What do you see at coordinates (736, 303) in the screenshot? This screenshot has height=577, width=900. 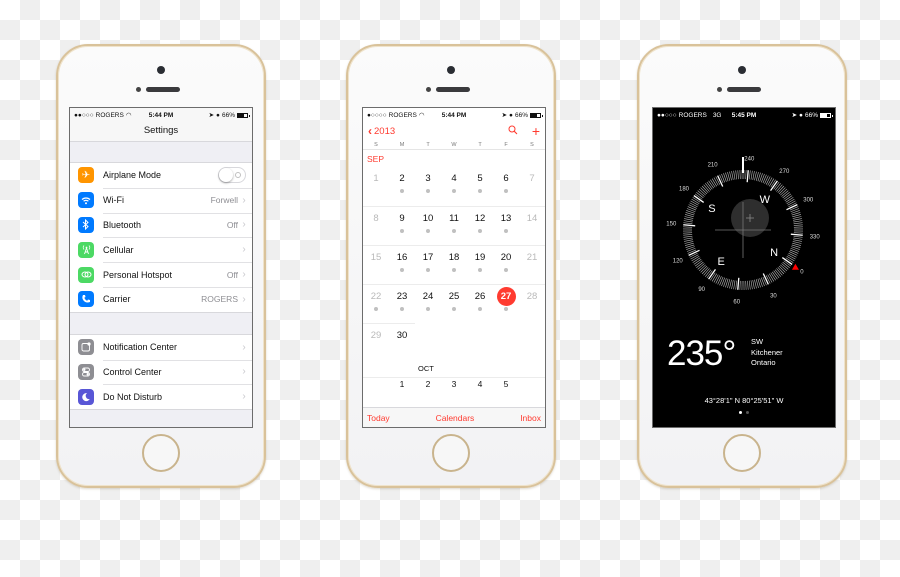 I see `dial-degree-label: 60` at bounding box center [736, 303].